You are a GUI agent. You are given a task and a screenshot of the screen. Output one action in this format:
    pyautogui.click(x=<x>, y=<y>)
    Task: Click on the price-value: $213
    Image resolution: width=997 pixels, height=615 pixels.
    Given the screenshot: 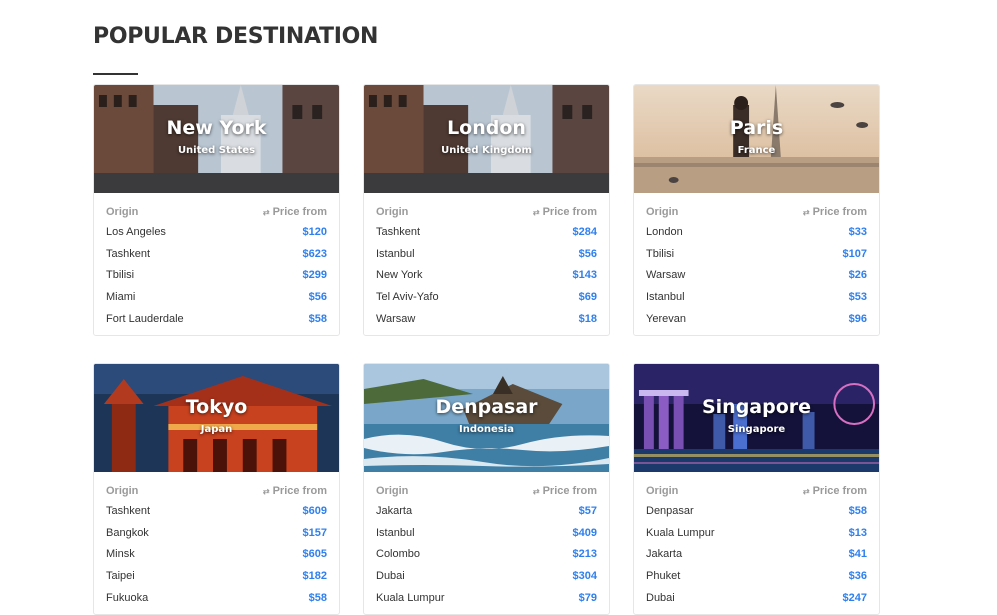 What is the action you would take?
    pyautogui.click(x=585, y=554)
    